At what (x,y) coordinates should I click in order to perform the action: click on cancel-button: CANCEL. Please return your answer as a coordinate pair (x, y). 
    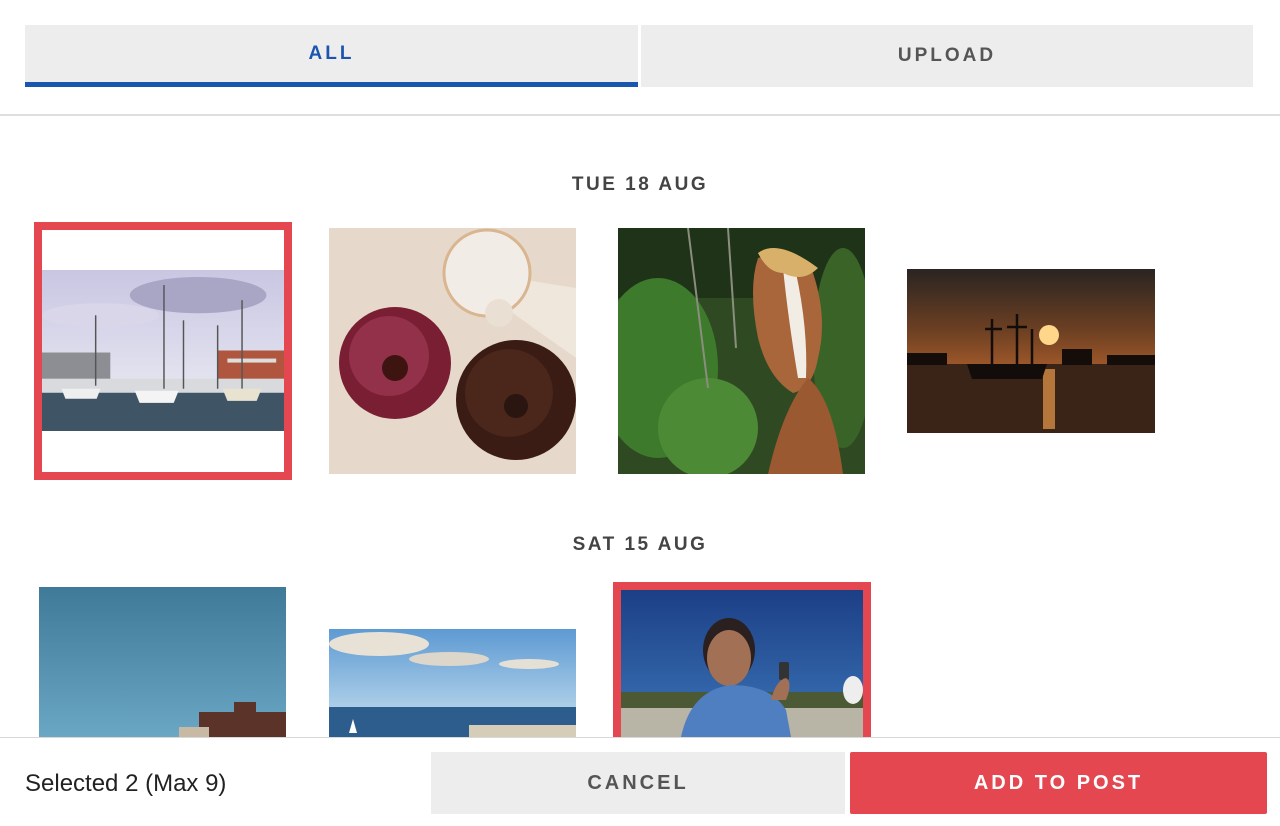
    Looking at the image, I should click on (638, 783).